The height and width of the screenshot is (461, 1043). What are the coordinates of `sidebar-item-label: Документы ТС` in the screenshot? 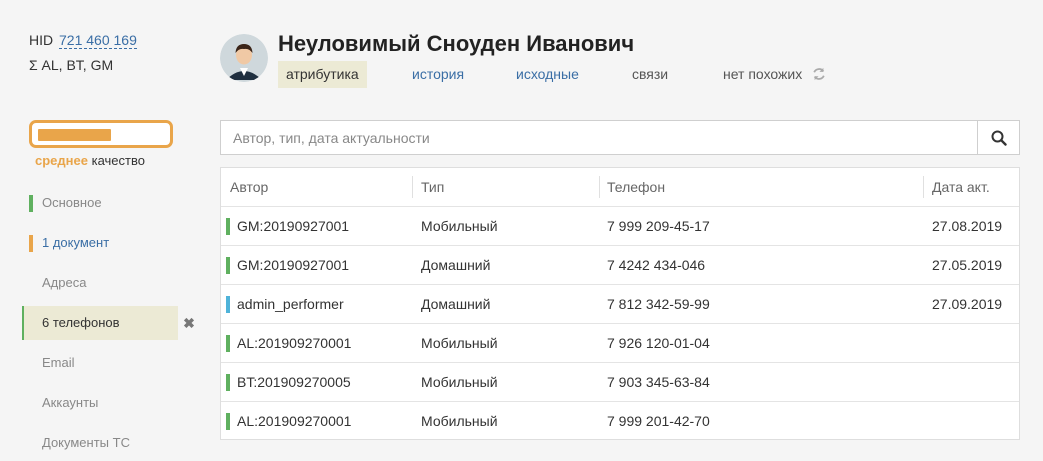 It's located at (86, 442).